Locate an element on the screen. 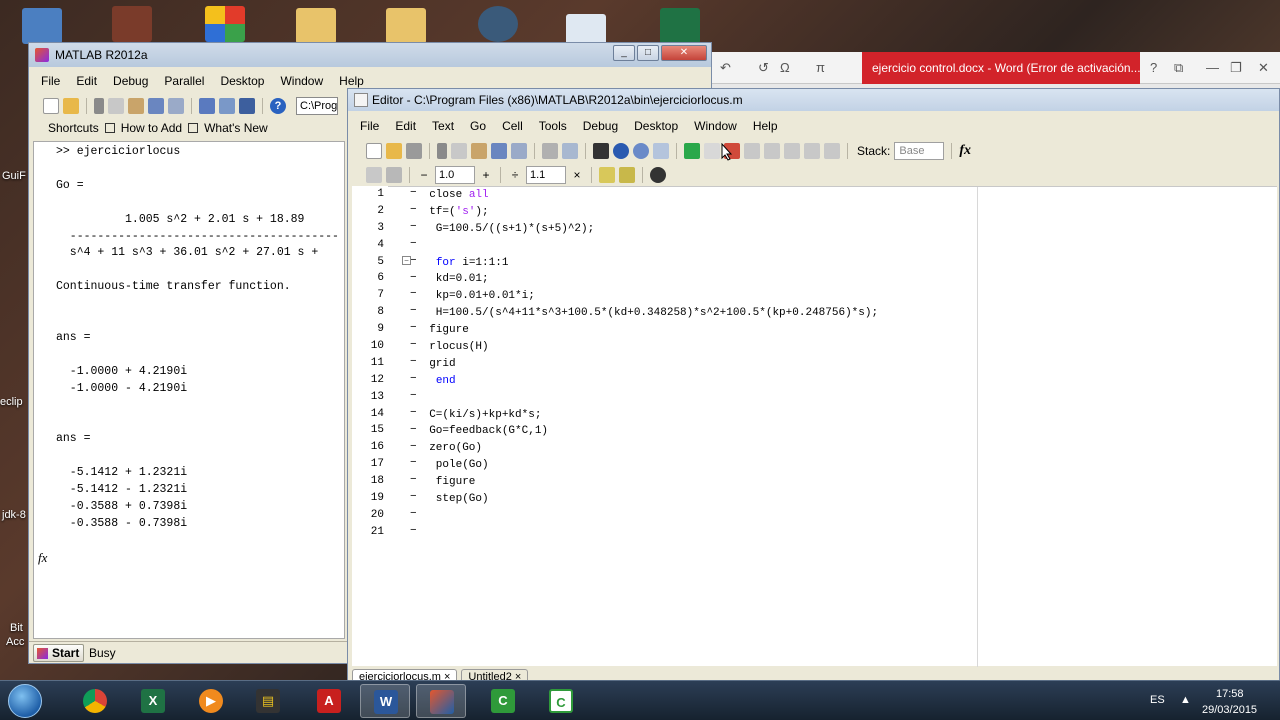 The width and height of the screenshot is (1280, 720). function-browser-icon is located at coordinates (661, 151).